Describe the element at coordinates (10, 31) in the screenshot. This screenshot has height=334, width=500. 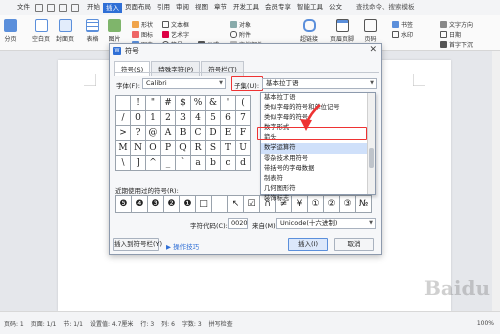
I see `page-break-button: 分页` at that location.